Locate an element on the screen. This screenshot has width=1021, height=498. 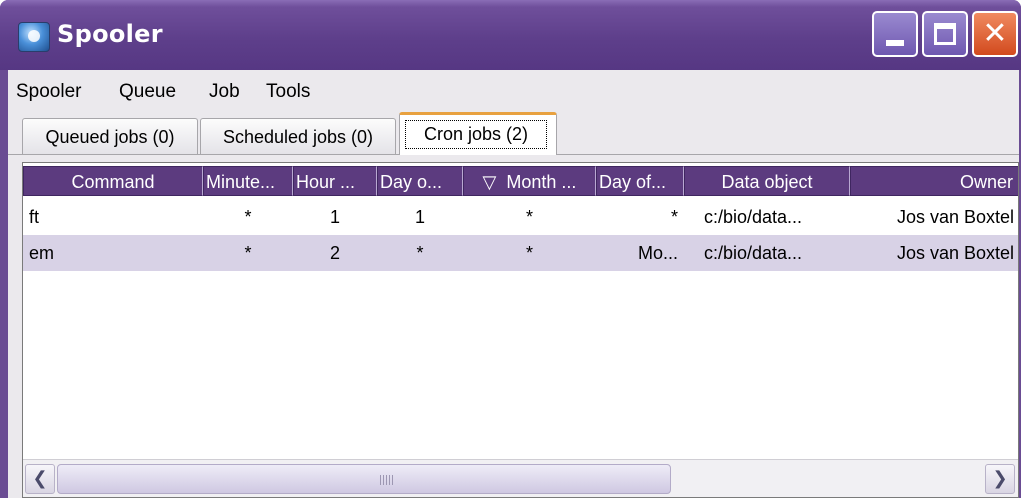
maximize-icon is located at coordinates (945, 34).